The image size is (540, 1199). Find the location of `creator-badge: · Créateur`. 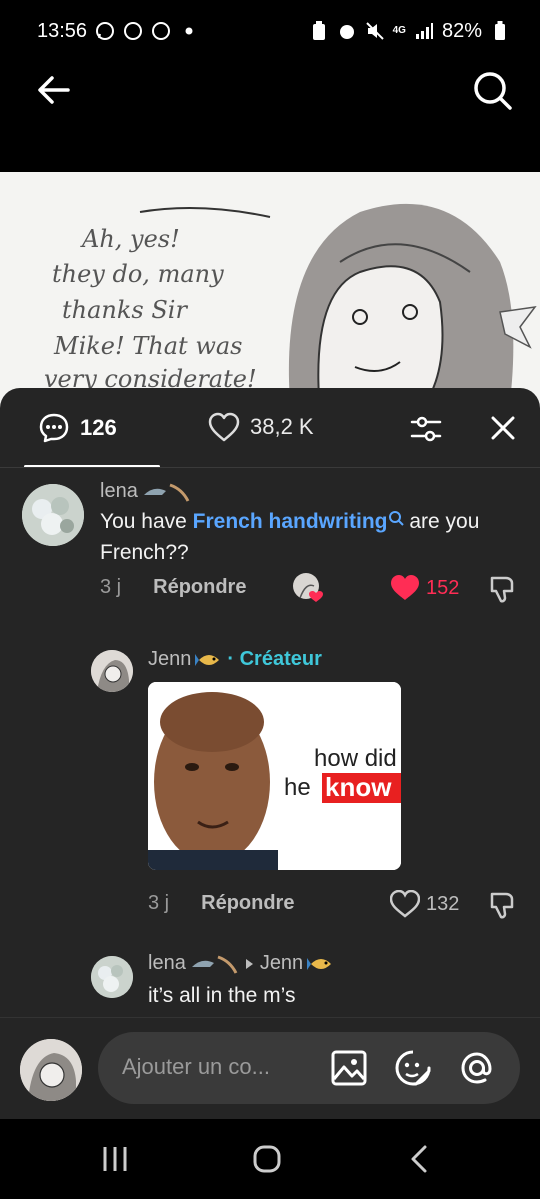

creator-badge: · Créateur is located at coordinates (274, 659).